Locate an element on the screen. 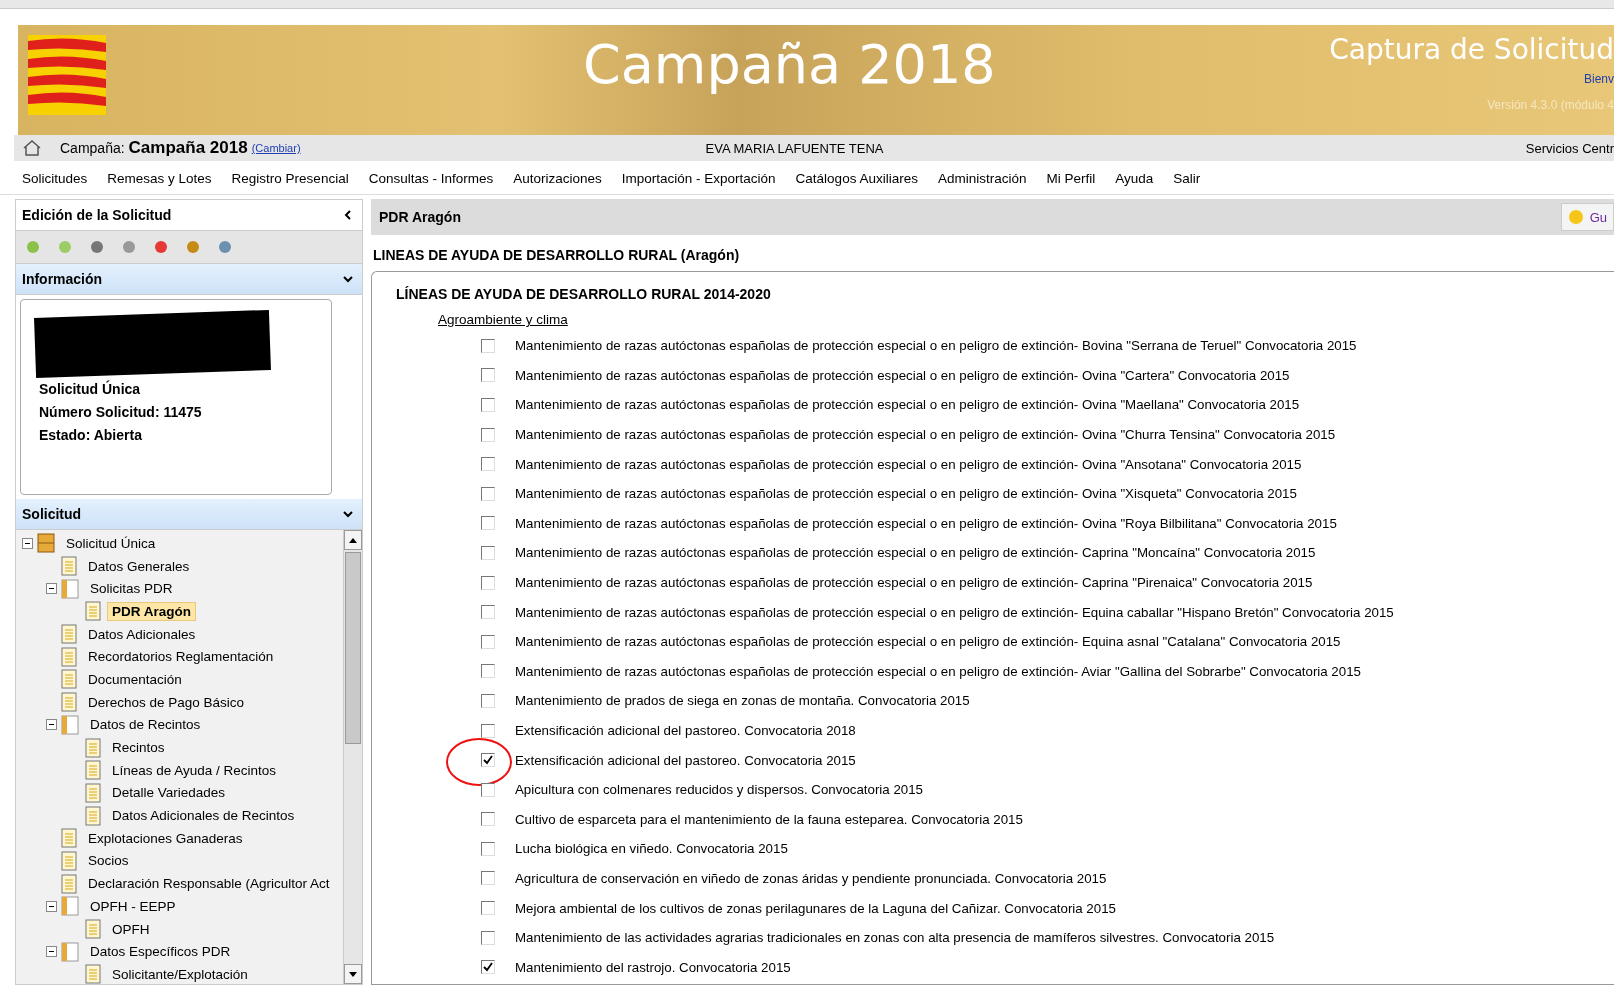 This screenshot has height=985, width=1614. aid-line-label: Mantenimiento de razas autóctonas españolas de protección especial o en peligro de extinción- Ovina "Maellana" Convocatoria 2015 is located at coordinates (907, 405).